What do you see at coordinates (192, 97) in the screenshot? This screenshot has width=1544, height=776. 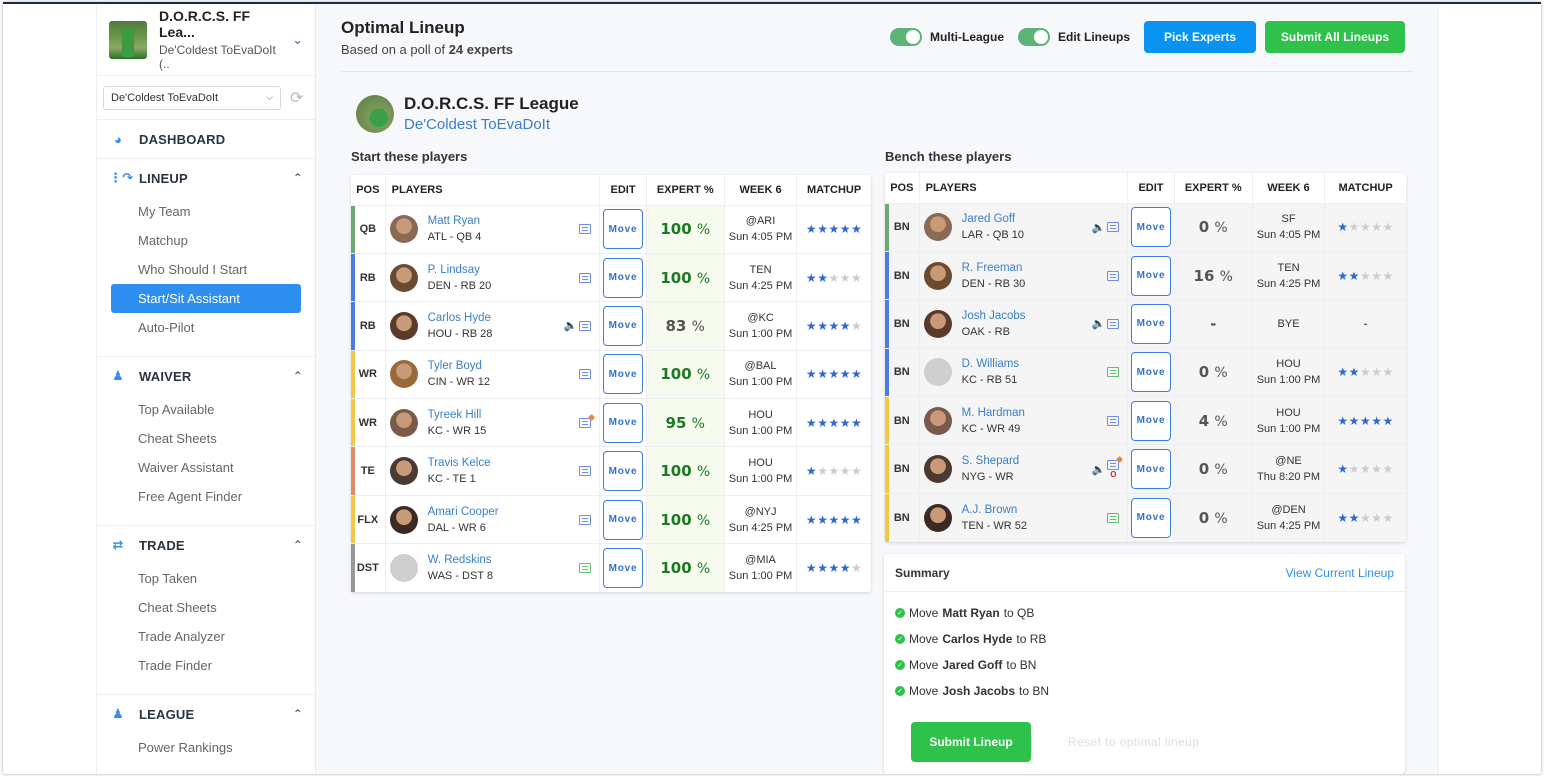 I see `team-select: De'Coldest ToEvaDoIt ⌵` at bounding box center [192, 97].